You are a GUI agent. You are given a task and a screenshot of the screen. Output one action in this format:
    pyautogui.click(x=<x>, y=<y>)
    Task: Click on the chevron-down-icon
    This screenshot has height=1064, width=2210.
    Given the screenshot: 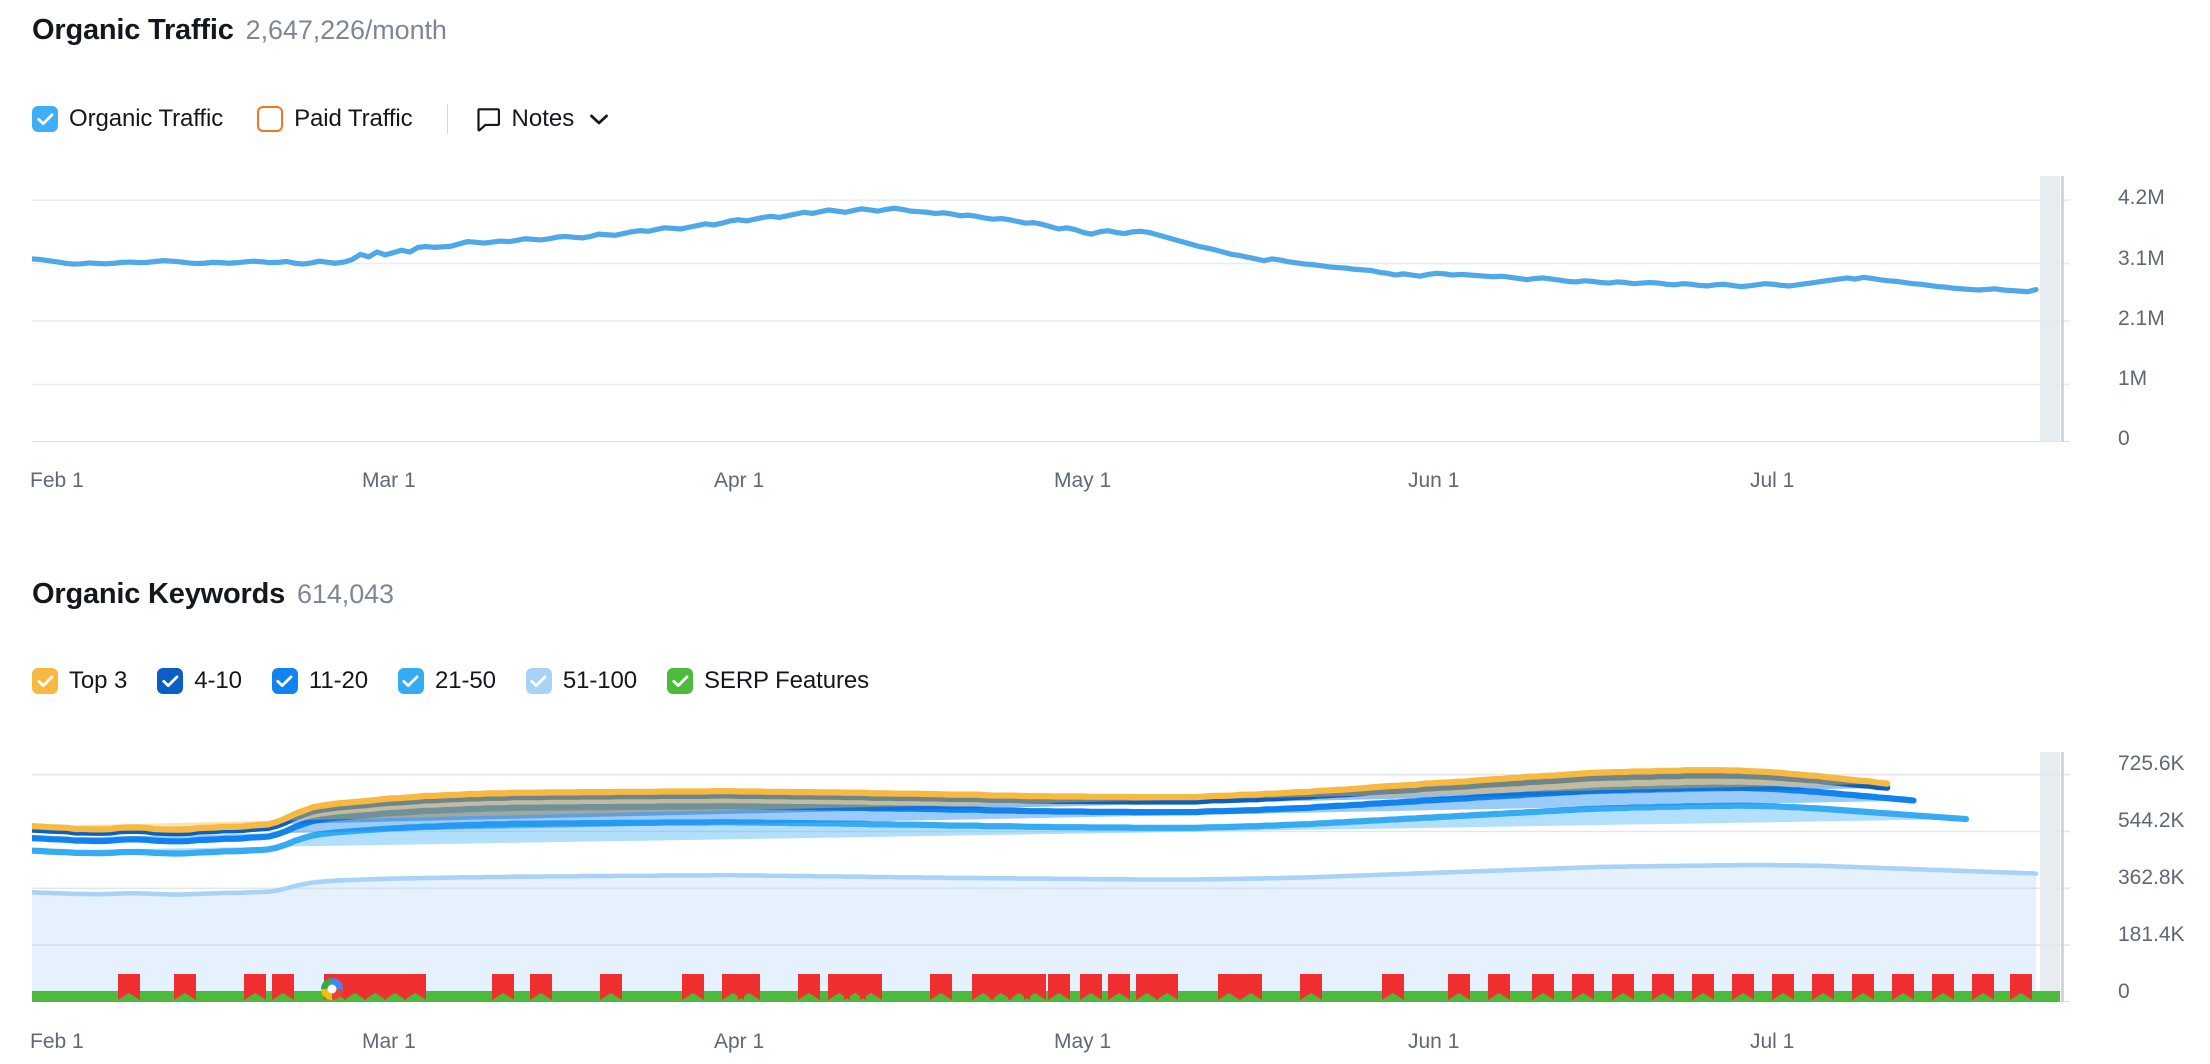 What is the action you would take?
    pyautogui.click(x=599, y=119)
    